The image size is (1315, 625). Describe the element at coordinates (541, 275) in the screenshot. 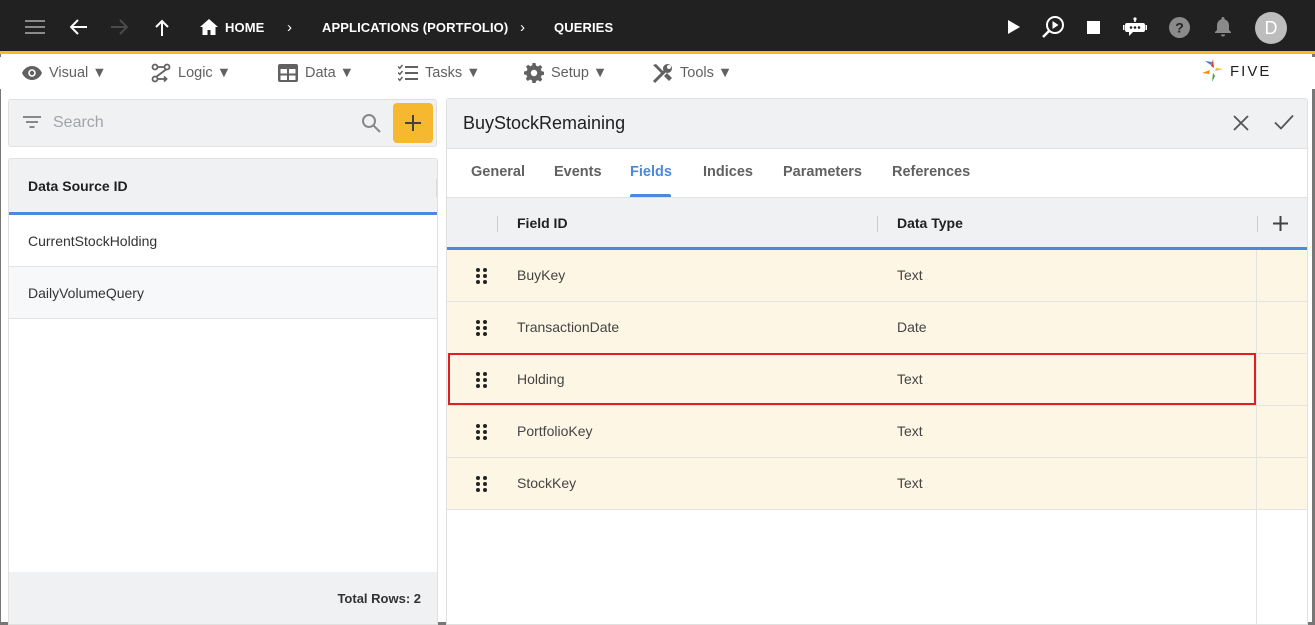

I see `field-id-cell: BuyKey` at that location.